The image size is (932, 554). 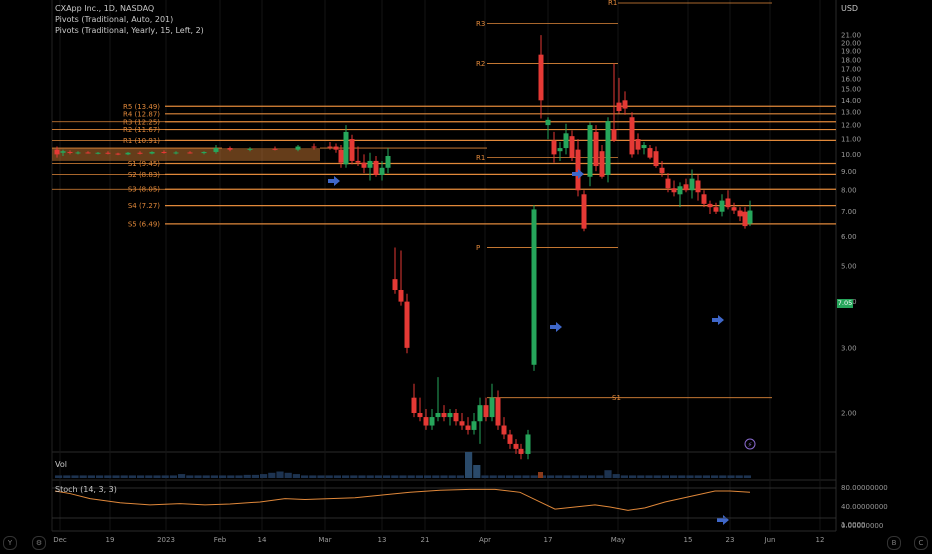 What do you see at coordinates (86, 489) in the screenshot?
I see `stoch-pane-label: Stoch (14, 3, 3)` at bounding box center [86, 489].